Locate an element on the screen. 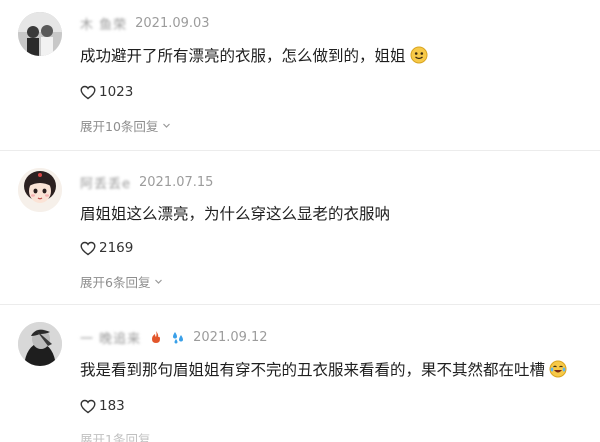 The image size is (600, 442). comment-date: 2021.09.03 is located at coordinates (172, 23).